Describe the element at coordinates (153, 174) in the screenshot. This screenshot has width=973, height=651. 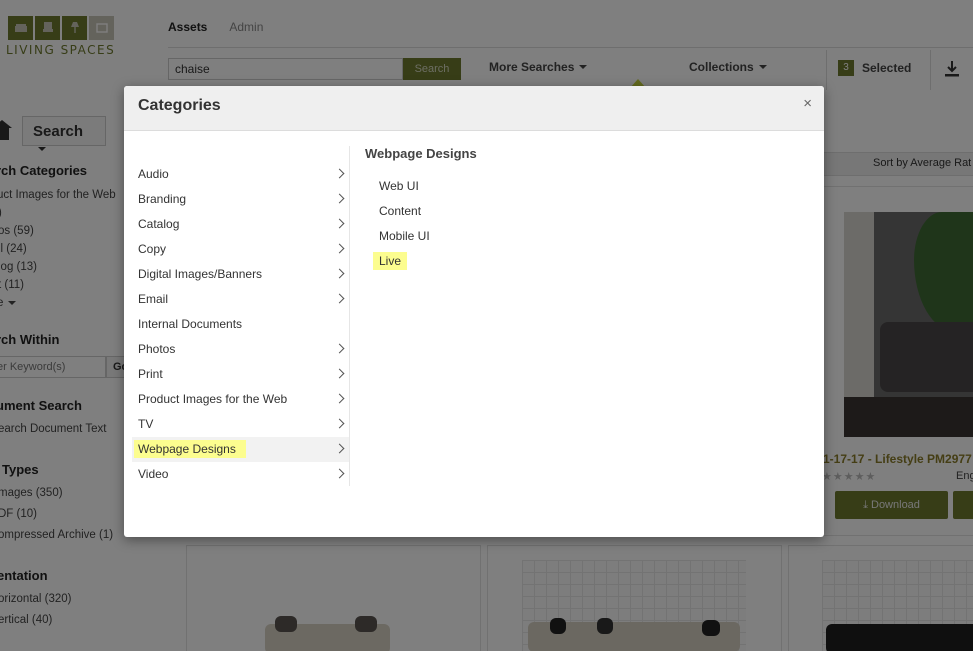
I see `category-label: Audio` at that location.